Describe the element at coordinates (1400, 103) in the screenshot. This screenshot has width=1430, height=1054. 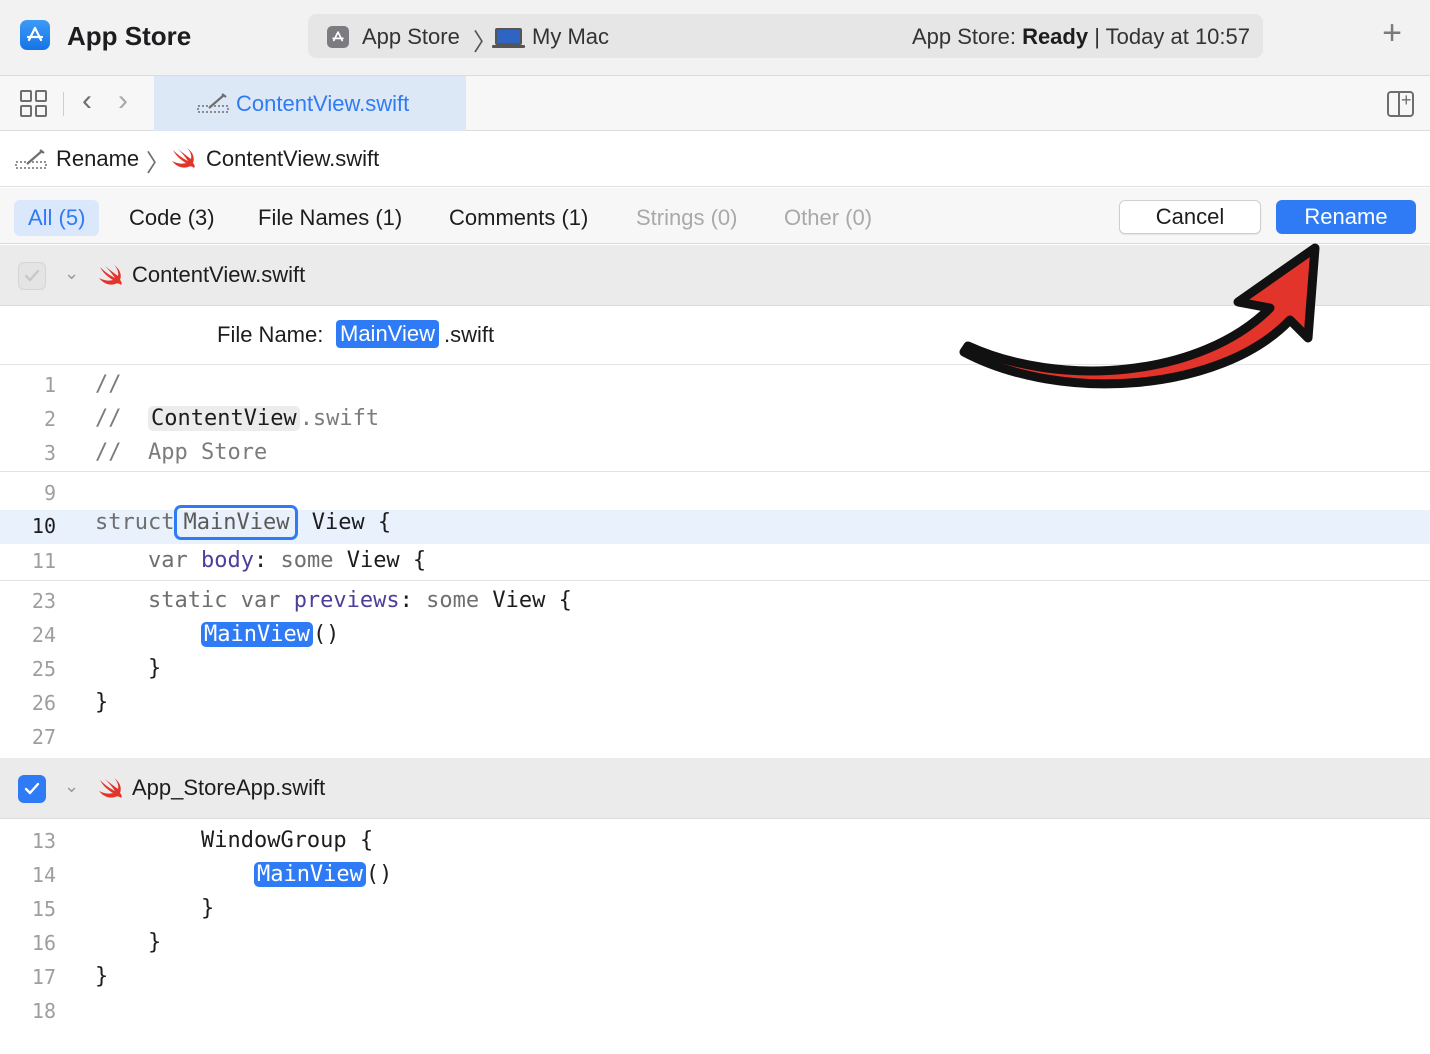
I see `add-editor-icon` at that location.